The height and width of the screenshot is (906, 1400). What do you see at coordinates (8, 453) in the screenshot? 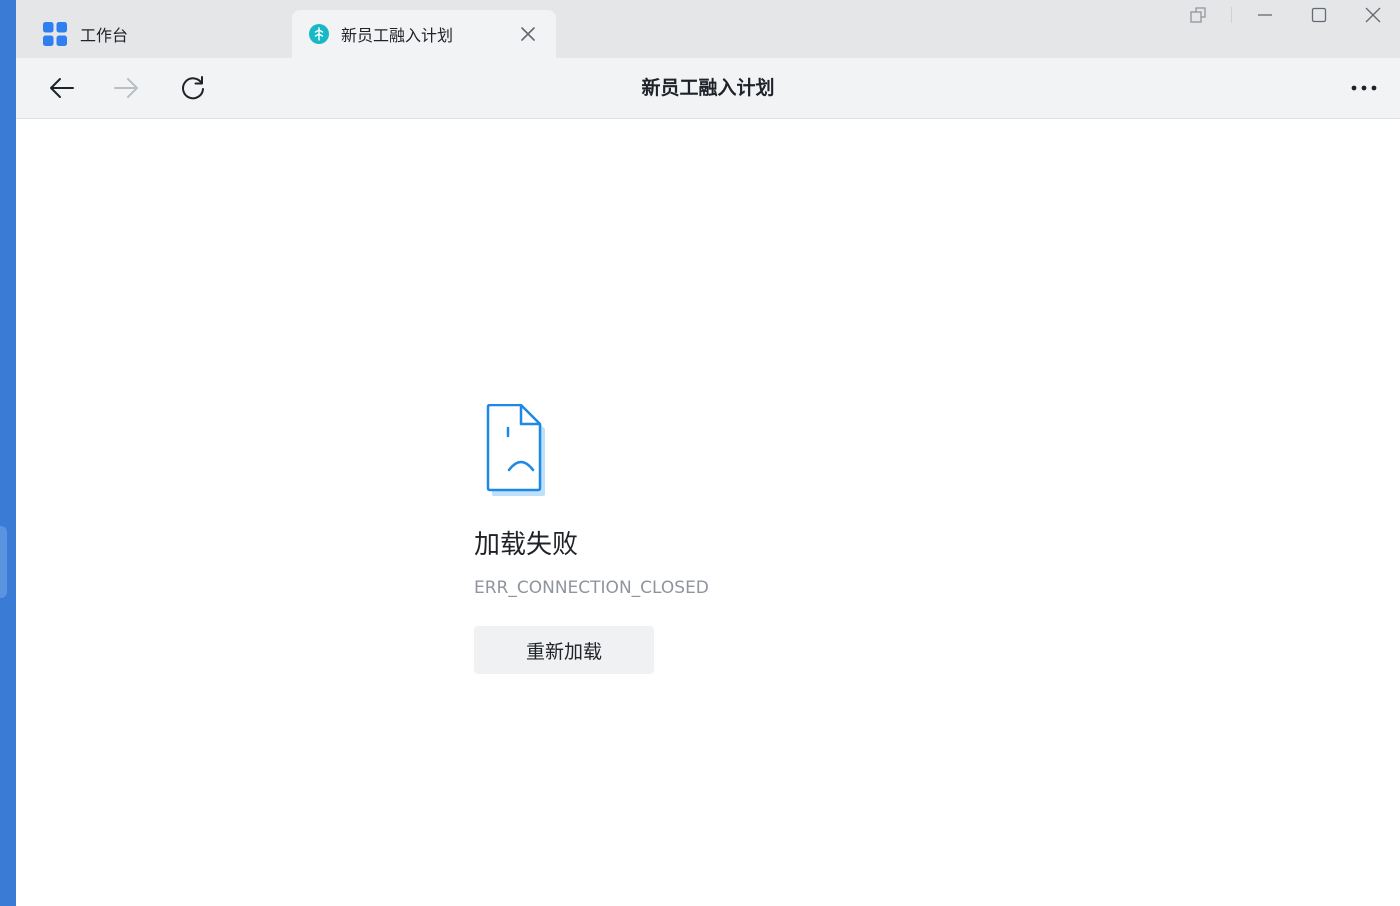
I see `left-sidebar-strip` at bounding box center [8, 453].